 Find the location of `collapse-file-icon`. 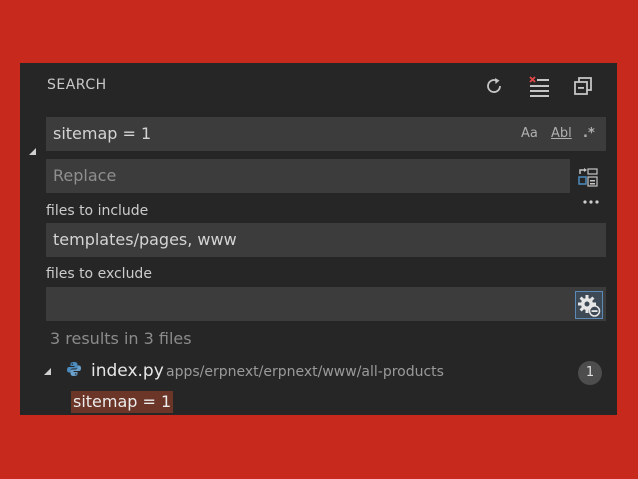

collapse-file-icon is located at coordinates (47, 371).